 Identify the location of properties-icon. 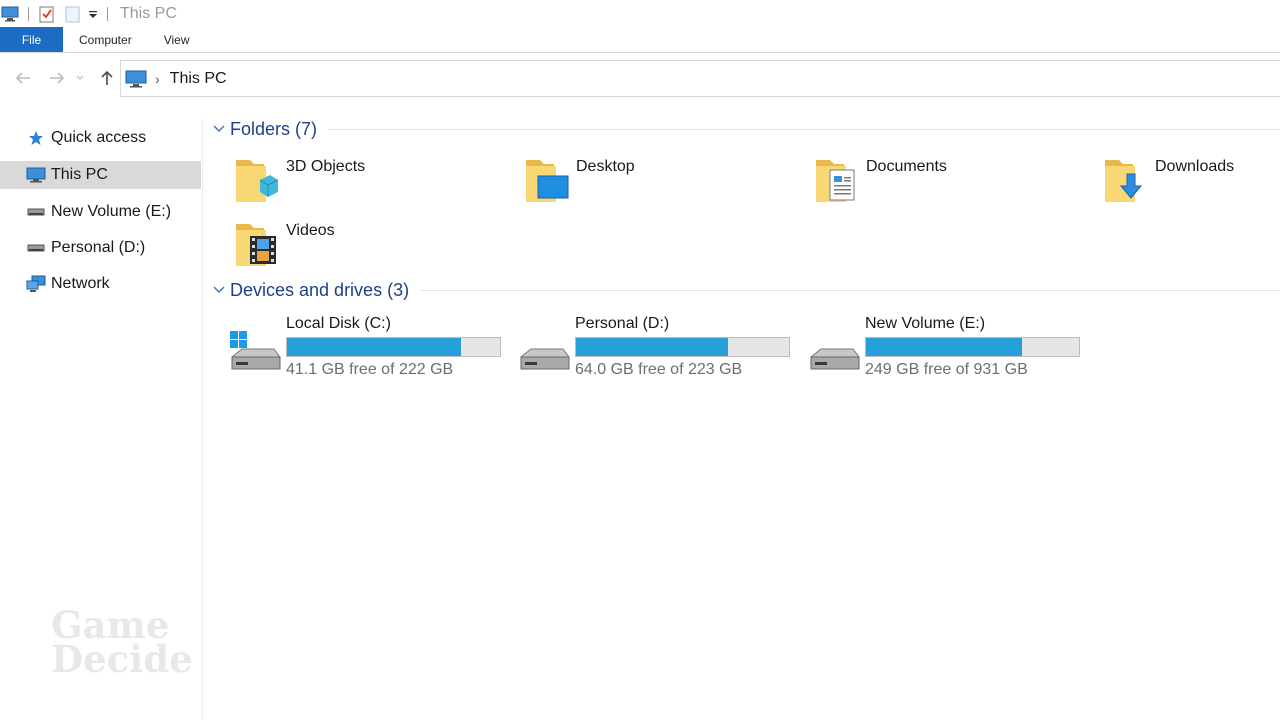
(47, 14).